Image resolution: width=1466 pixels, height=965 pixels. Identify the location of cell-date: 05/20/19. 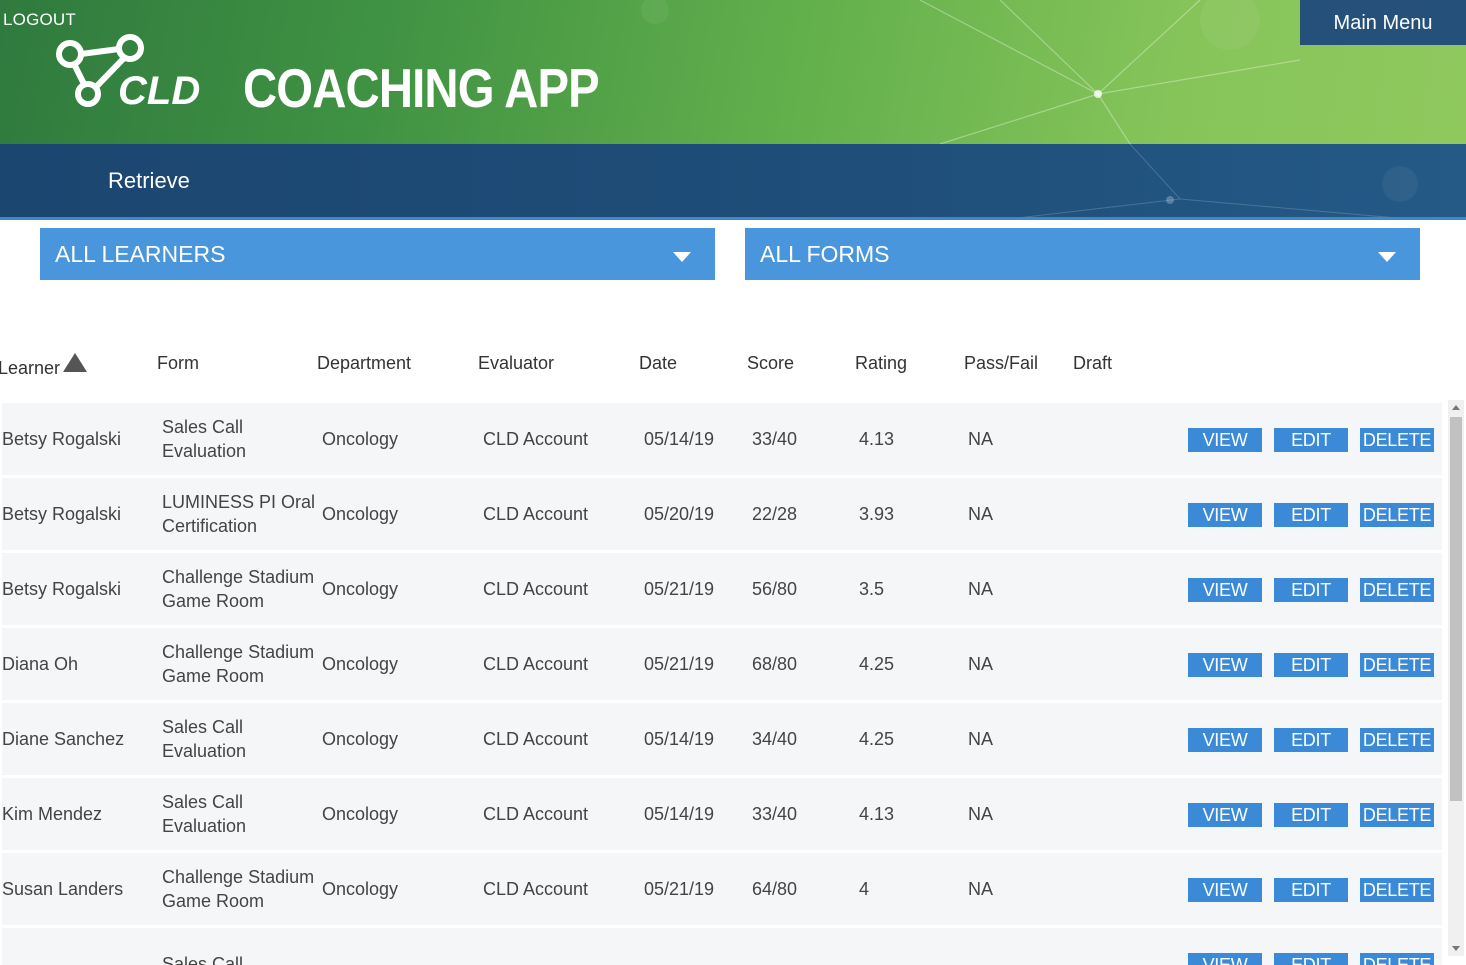
(679, 513).